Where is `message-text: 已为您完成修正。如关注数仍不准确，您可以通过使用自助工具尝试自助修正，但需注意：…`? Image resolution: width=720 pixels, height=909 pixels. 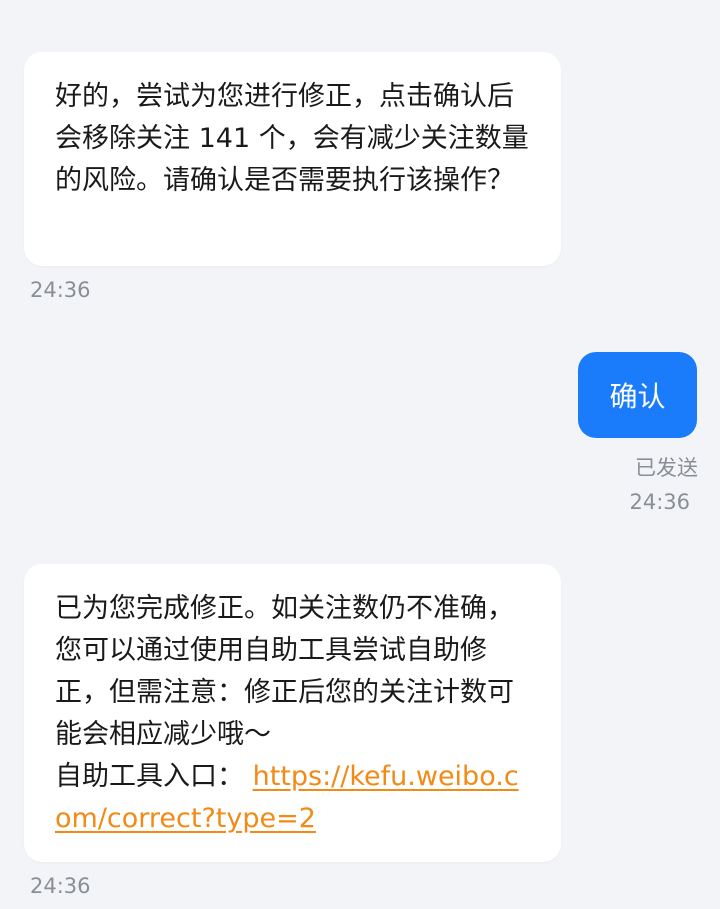 message-text: 已为您完成修正。如关注数仍不准确，您可以通过使用自助工具尝试自助修正，但需注意：… is located at coordinates (284, 671).